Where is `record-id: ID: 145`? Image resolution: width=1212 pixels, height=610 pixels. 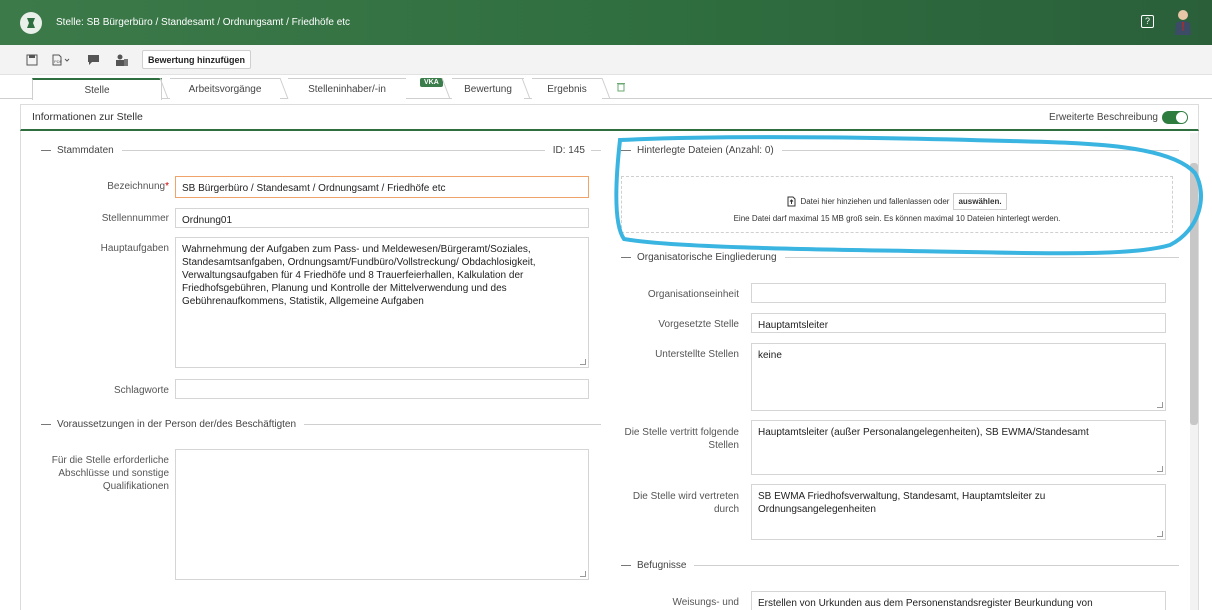 record-id: ID: 145 is located at coordinates (568, 150).